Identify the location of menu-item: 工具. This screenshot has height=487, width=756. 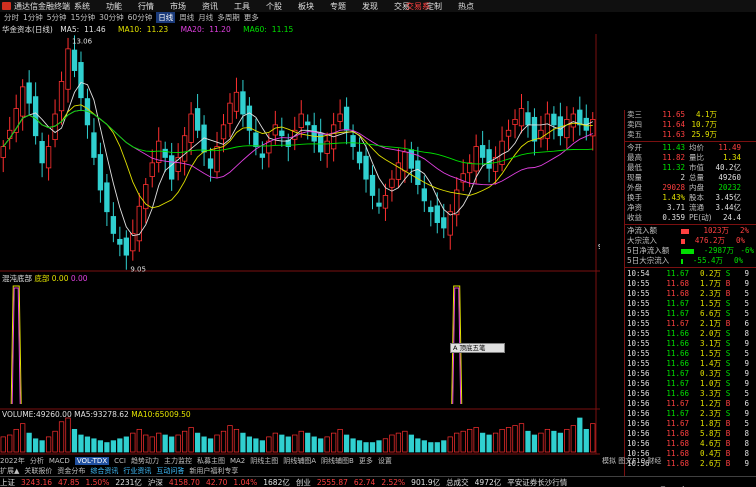
(250, 6).